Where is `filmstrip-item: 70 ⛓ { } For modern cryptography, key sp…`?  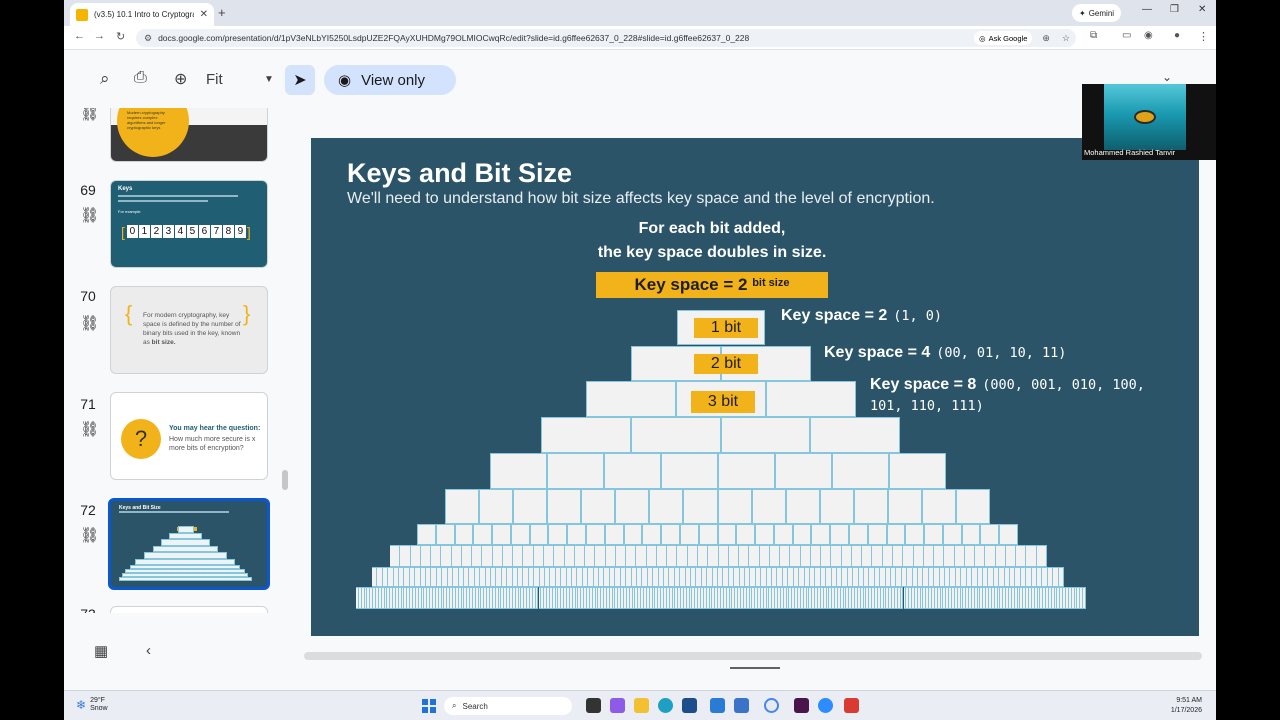
filmstrip-item: 70 ⛓ { } For modern cryptography, key sp… is located at coordinates (174, 333).